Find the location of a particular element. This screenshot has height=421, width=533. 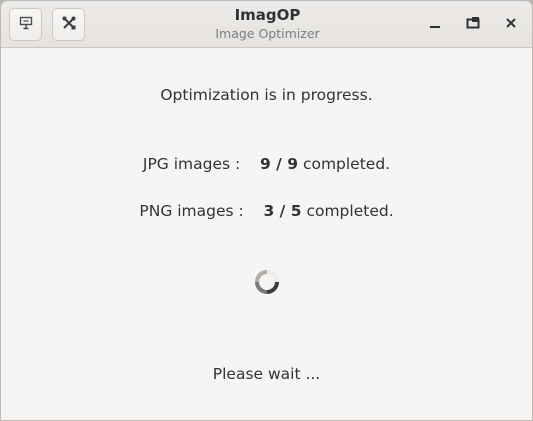

minimize-button is located at coordinates (435, 24).